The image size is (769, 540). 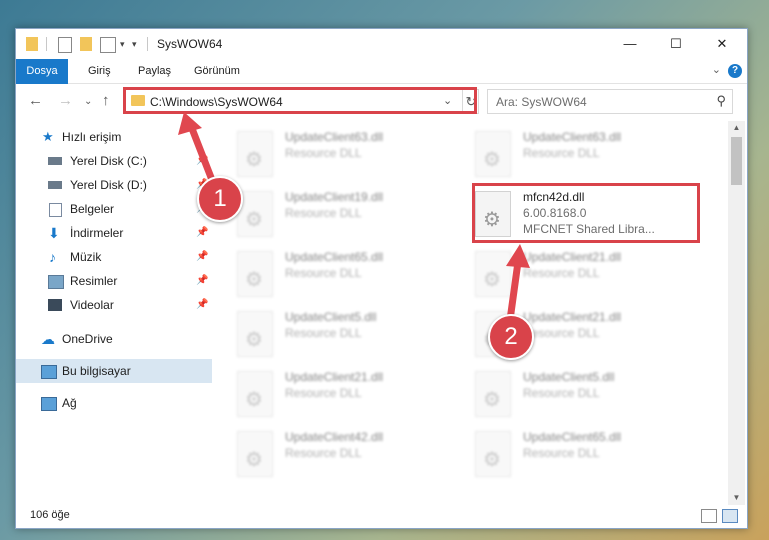 What do you see at coordinates (511, 337) in the screenshot?
I see `step-2-badge: 2` at bounding box center [511, 337].